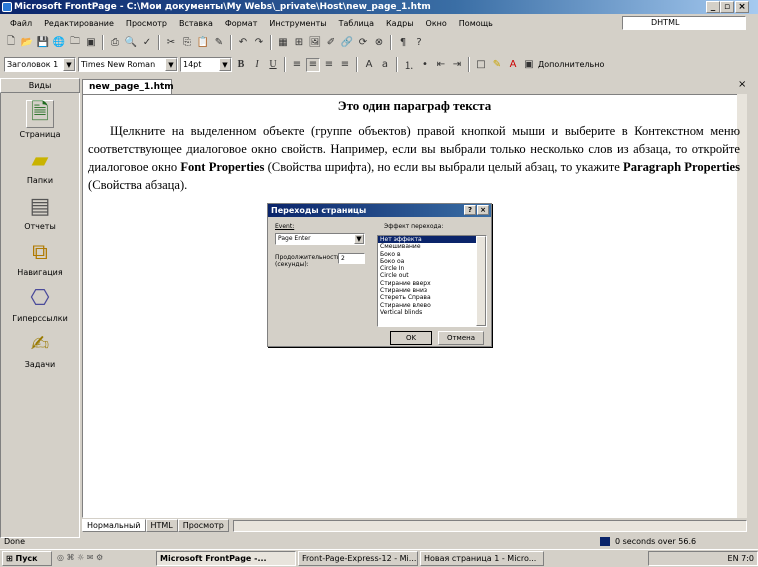 The image size is (758, 567). Describe the element at coordinates (470, 210) in the screenshot. I see `dialog-help-button: ?` at that location.